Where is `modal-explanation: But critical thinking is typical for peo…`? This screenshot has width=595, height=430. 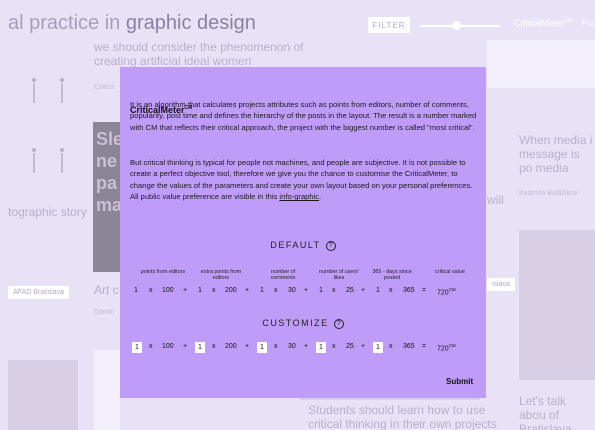
modal-explanation: But critical thinking is typical for peo… is located at coordinates (301, 180).